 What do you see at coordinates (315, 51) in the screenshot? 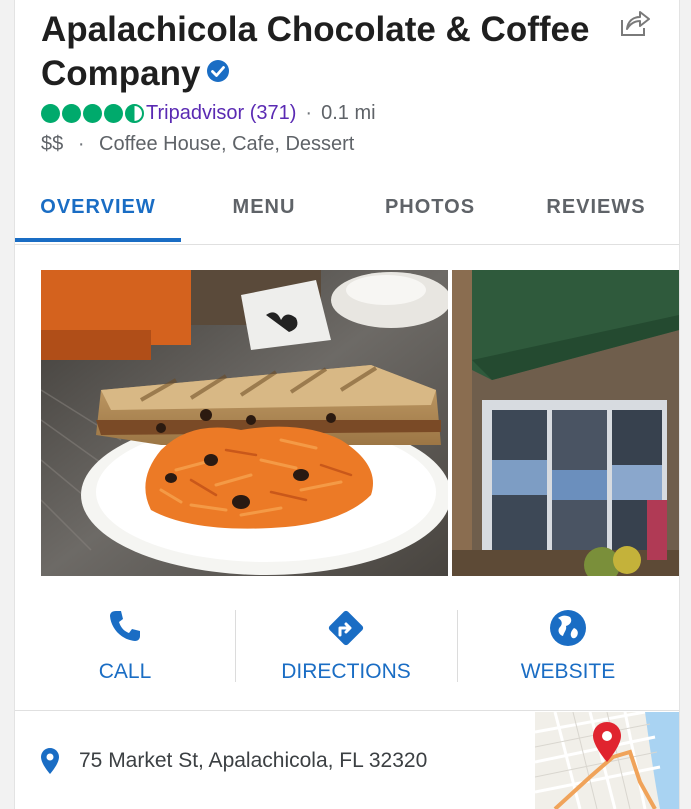
I see `business-name: Apalachicola Chocolate & Coffee Company` at bounding box center [315, 51].